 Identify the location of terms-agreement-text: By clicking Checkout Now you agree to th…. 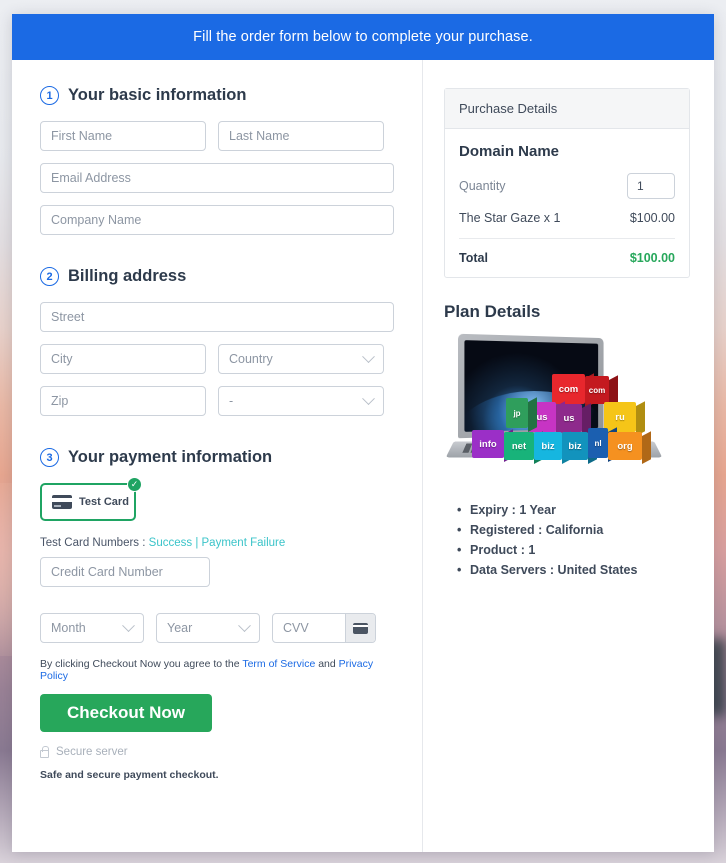
(217, 670).